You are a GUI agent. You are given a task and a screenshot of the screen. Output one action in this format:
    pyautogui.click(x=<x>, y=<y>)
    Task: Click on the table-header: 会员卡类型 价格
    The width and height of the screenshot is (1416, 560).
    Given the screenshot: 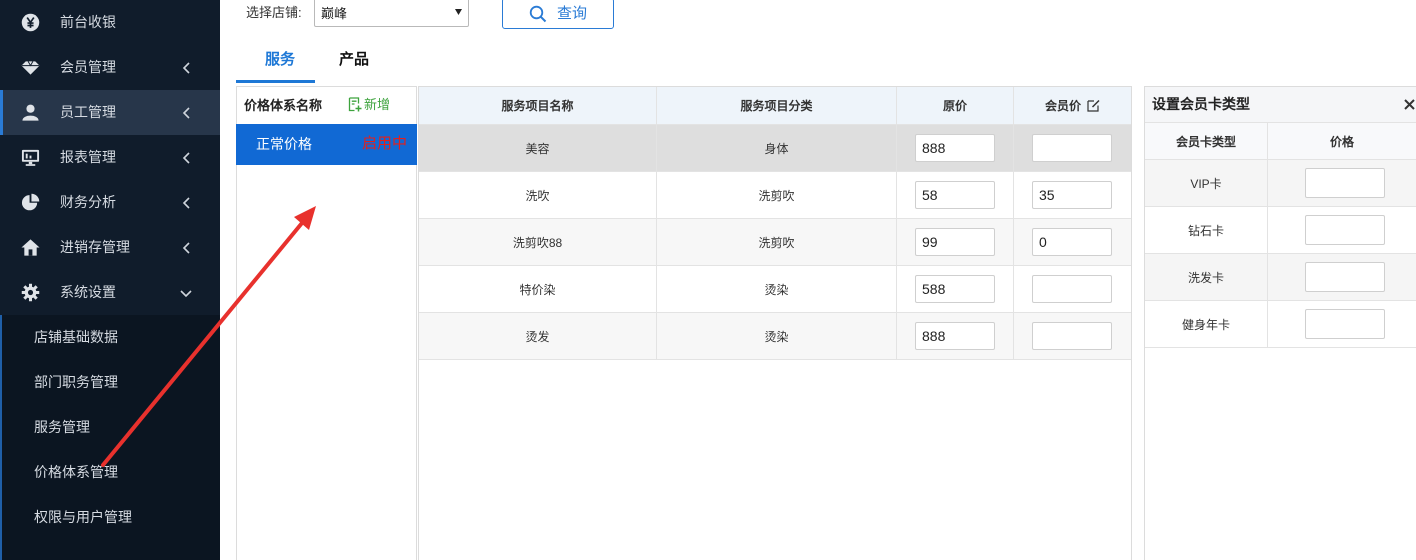 What is the action you would take?
    pyautogui.click(x=1280, y=141)
    